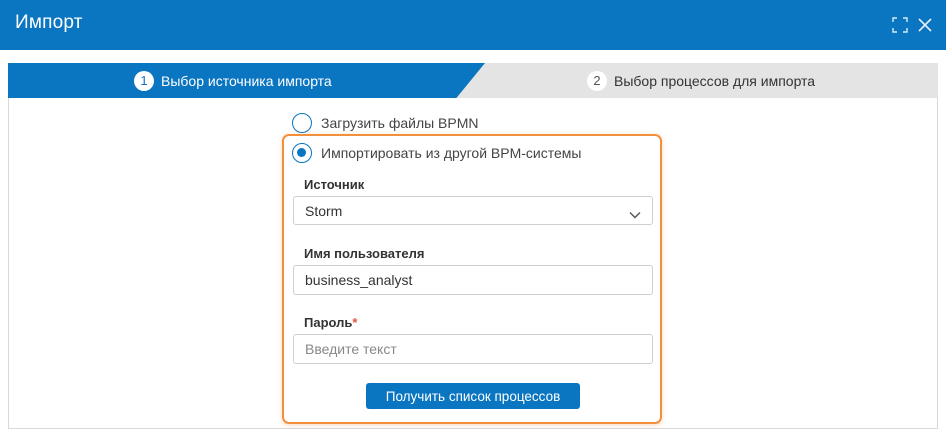  I want to click on source-label: Источник, so click(334, 184).